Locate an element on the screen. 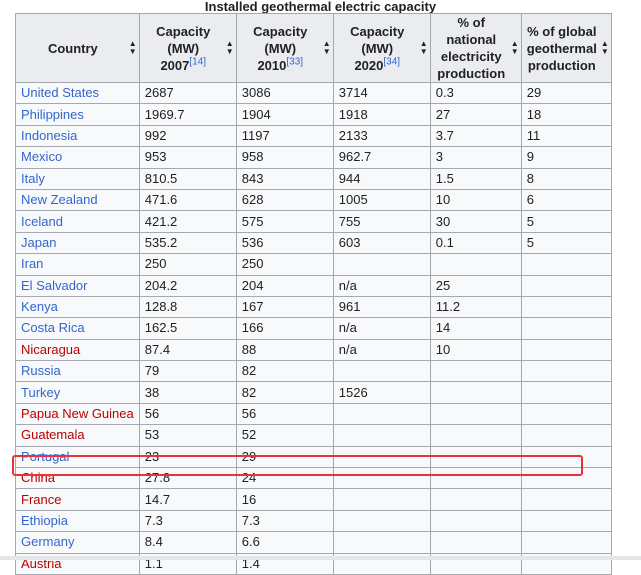  country-link: Japan is located at coordinates (38, 242).